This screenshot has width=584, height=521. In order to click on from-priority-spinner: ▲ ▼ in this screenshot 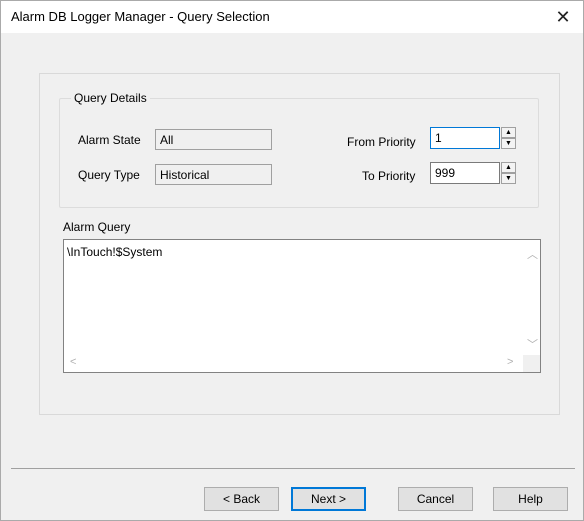, I will do `click(508, 138)`.